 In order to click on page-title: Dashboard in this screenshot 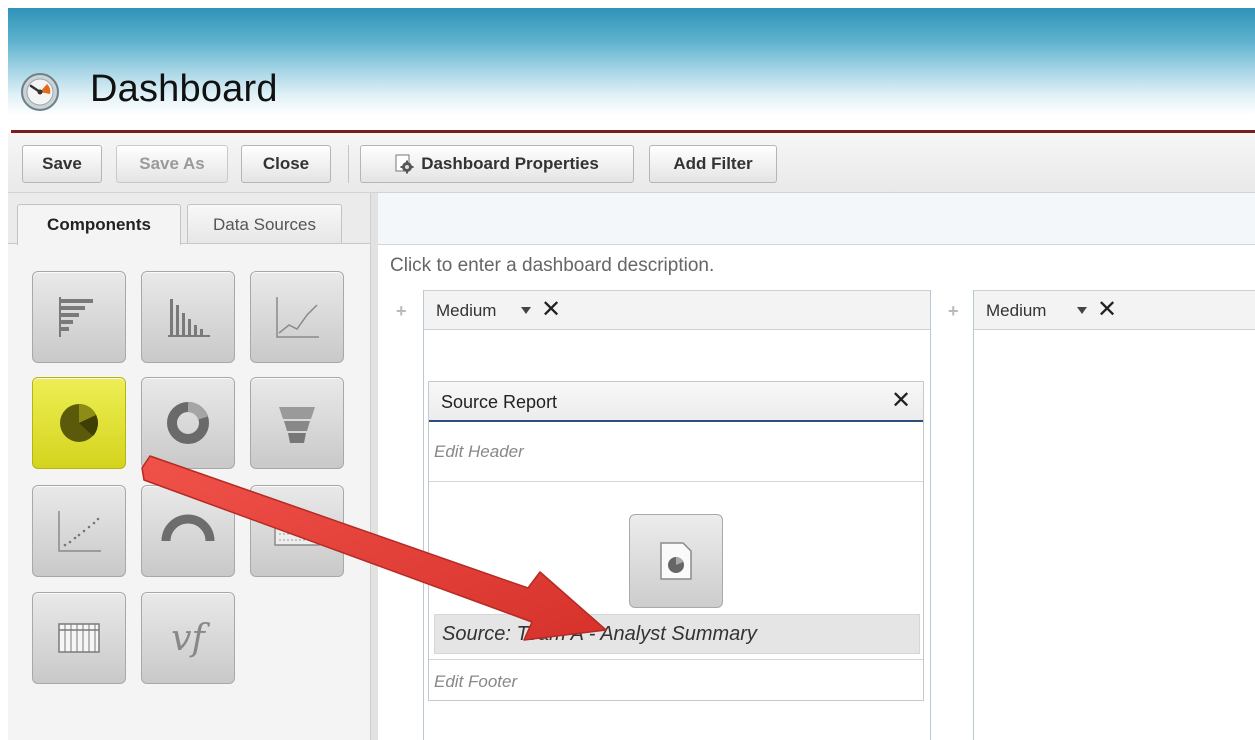, I will do `click(184, 89)`.